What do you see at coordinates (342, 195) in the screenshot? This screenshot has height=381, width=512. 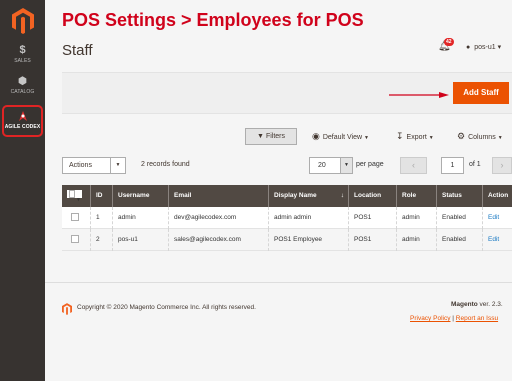 I see `sort-arrow-icon: ↓` at bounding box center [342, 195].